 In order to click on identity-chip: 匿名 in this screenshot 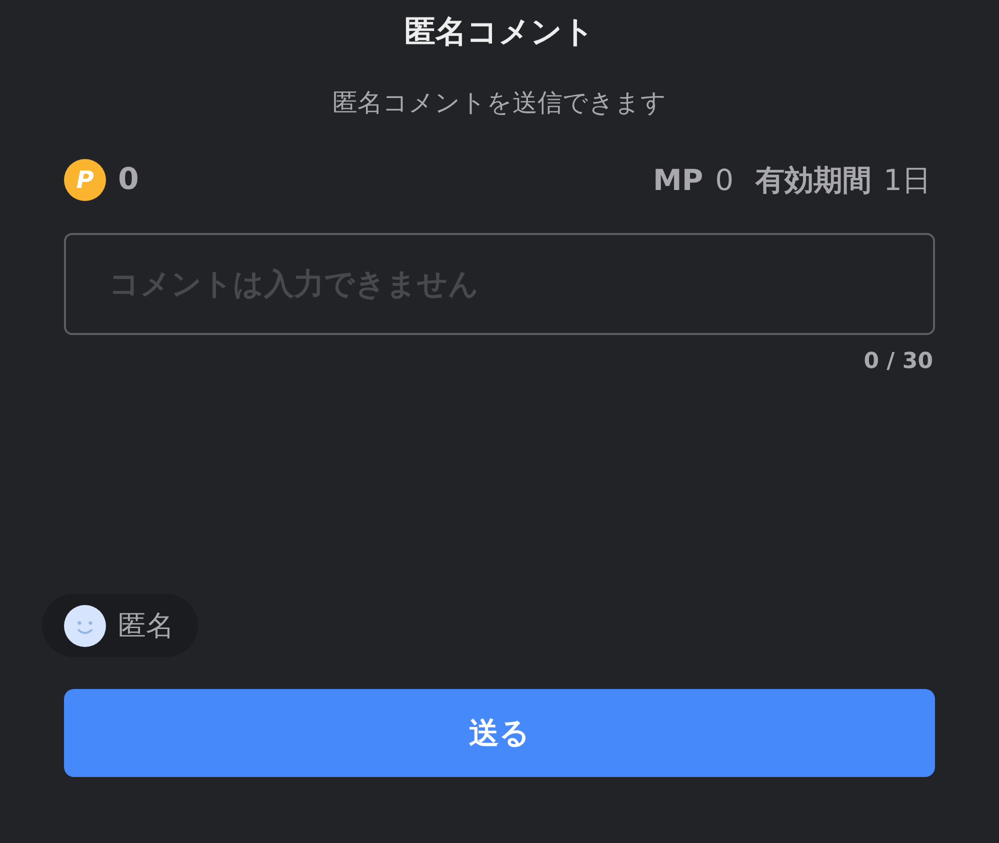, I will do `click(120, 625)`.